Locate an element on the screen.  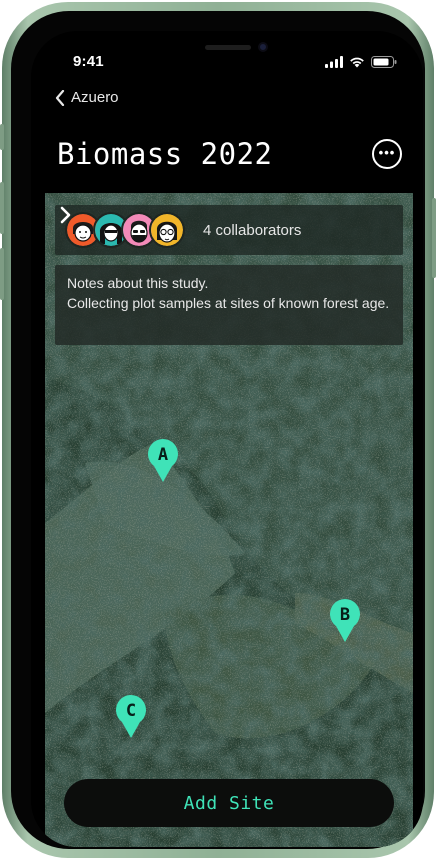
more-options-button: ••• is located at coordinates (387, 154).